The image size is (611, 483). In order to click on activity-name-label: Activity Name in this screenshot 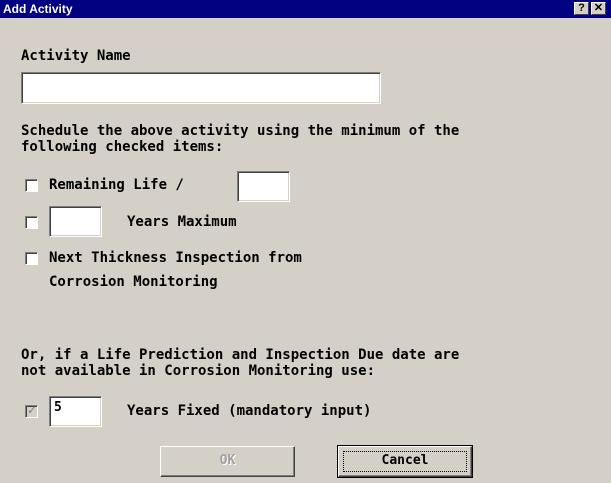, I will do `click(76, 56)`.